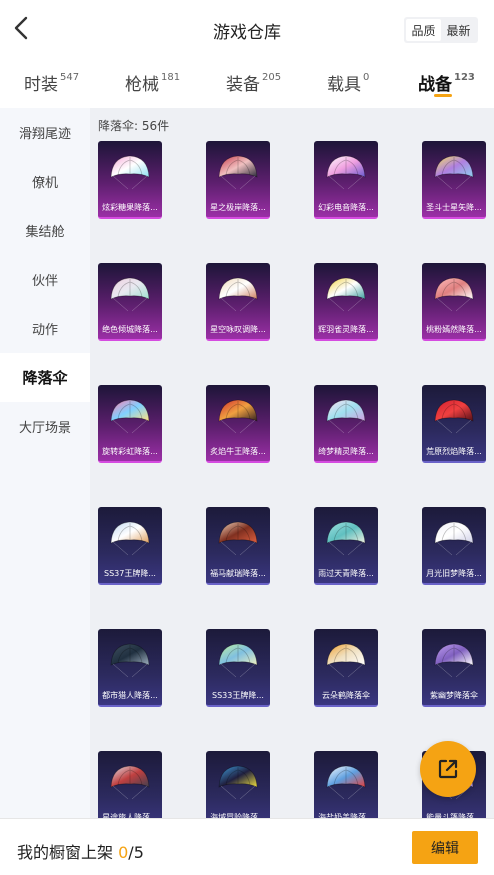 Image resolution: width=494 pixels, height=875 pixels. I want to click on parachute-name: 紫幽梦降落伞, so click(454, 695).